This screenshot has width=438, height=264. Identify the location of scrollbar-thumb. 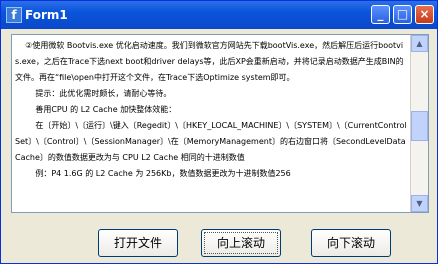
(419, 126).